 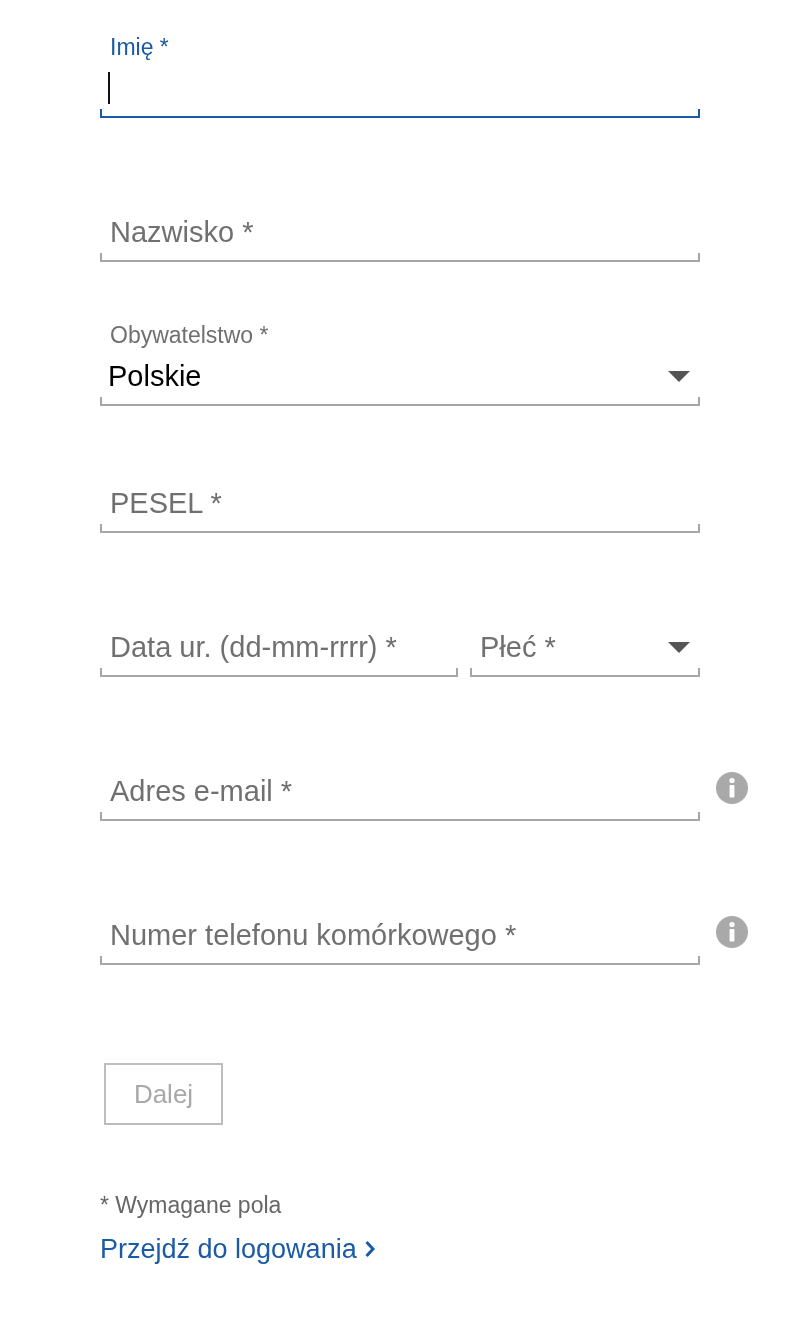 I want to click on field-label: PESEL *, so click(x=165, y=503).